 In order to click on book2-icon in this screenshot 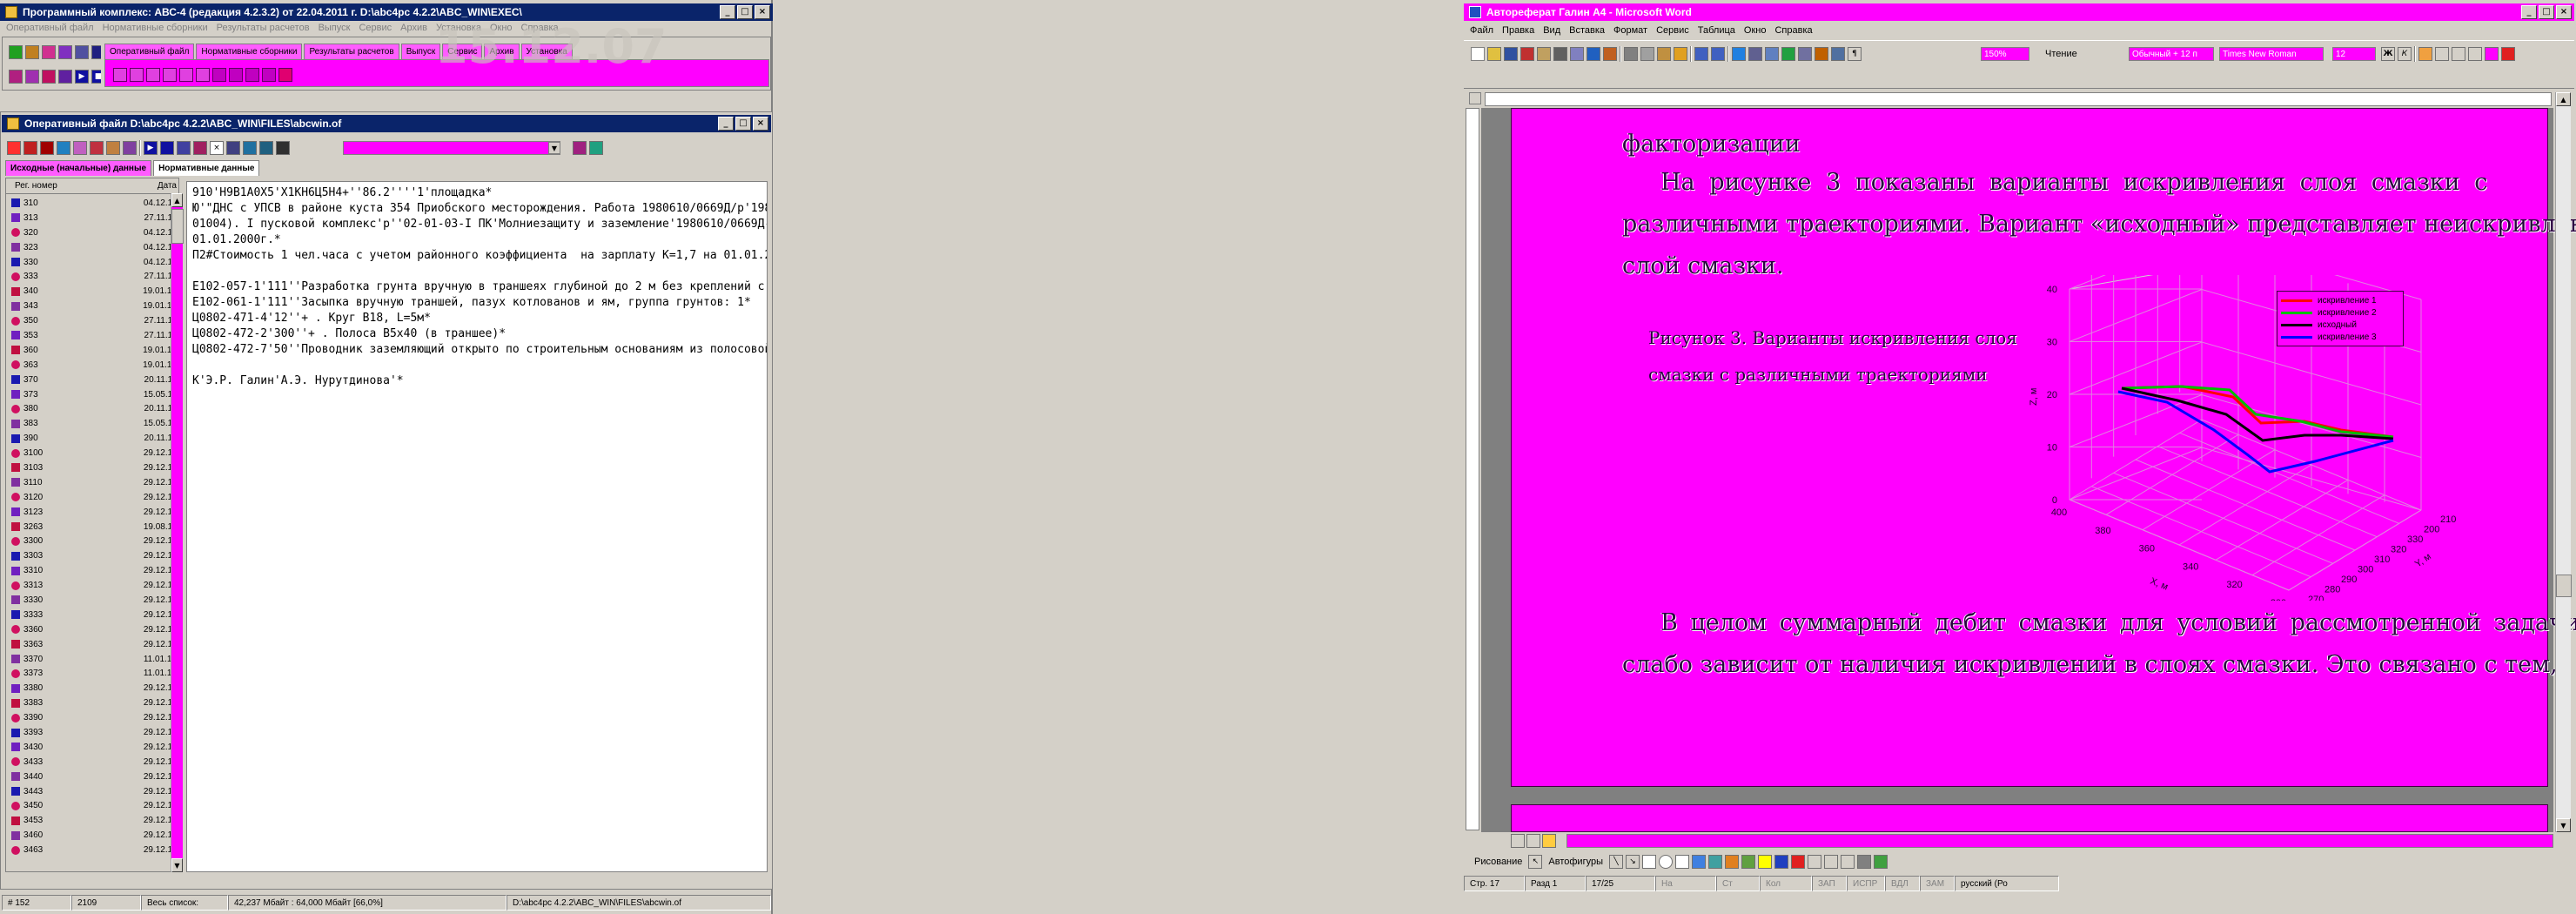, I will do `click(130, 148)`.